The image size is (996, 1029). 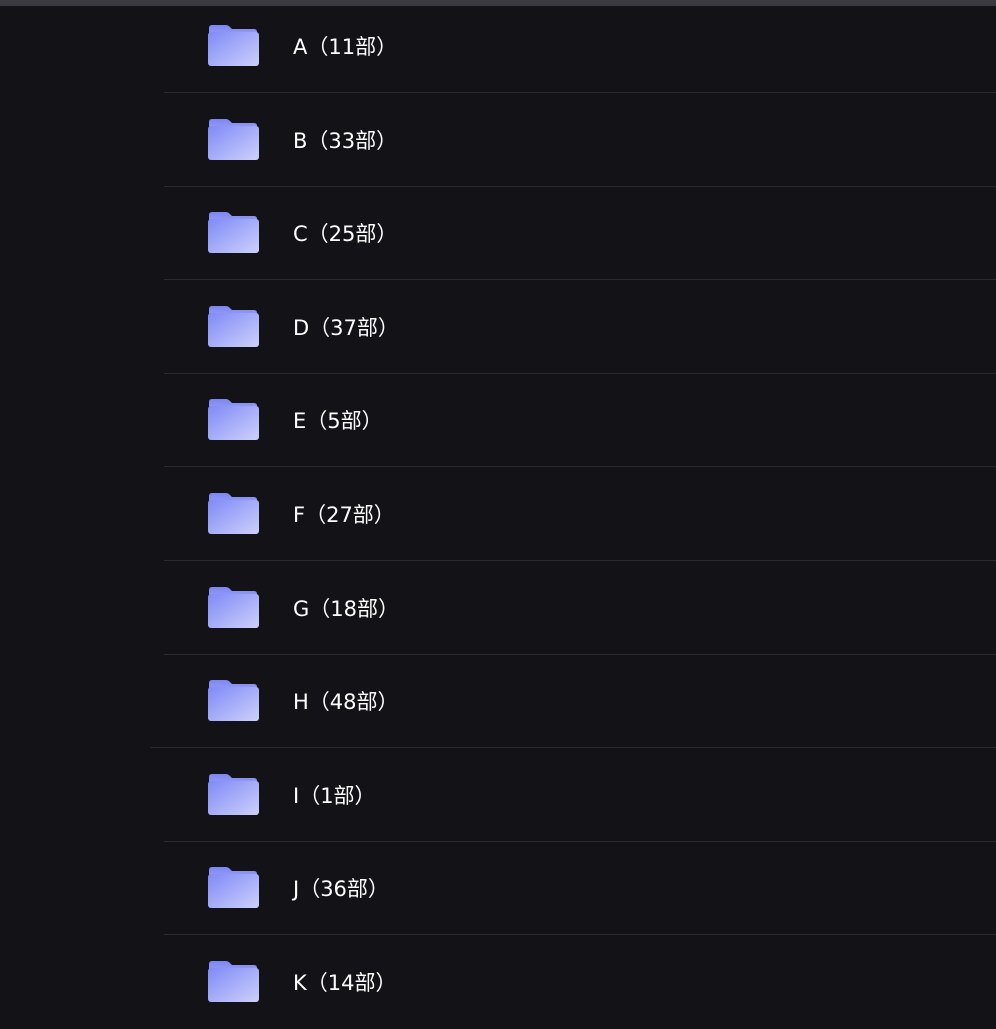 I want to click on folder-label: H（48部）, so click(x=346, y=702).